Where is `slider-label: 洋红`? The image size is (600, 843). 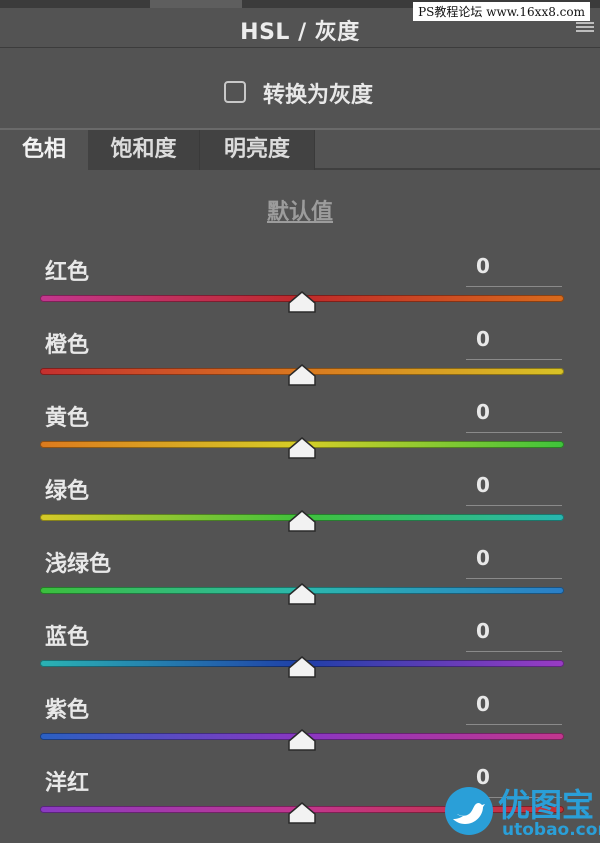 slider-label: 洋红 is located at coordinates (67, 783).